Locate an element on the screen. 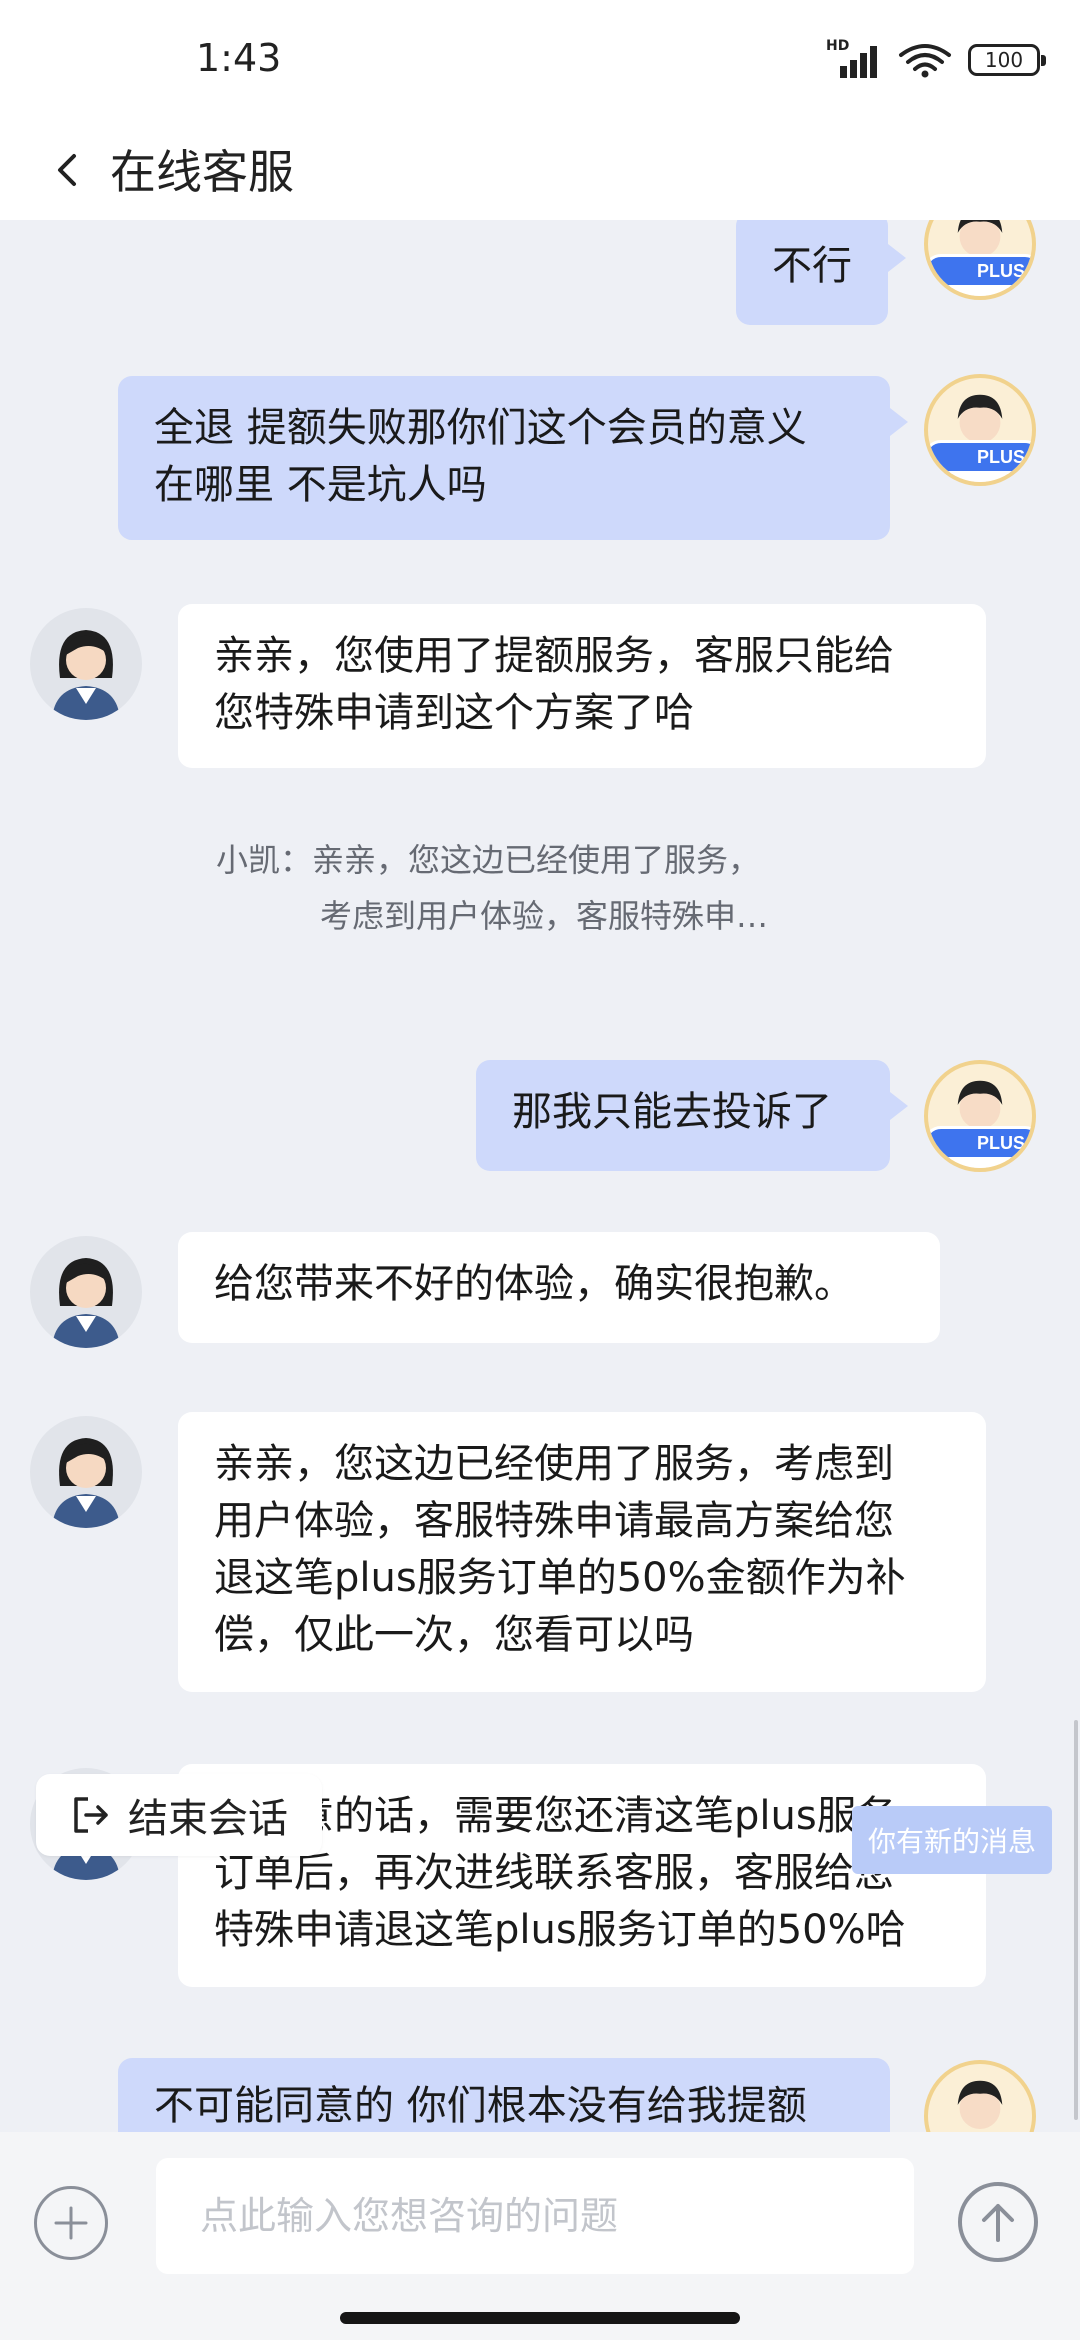 This screenshot has width=1080, height=2340. battery-icon: 100 is located at coordinates (1007, 60).